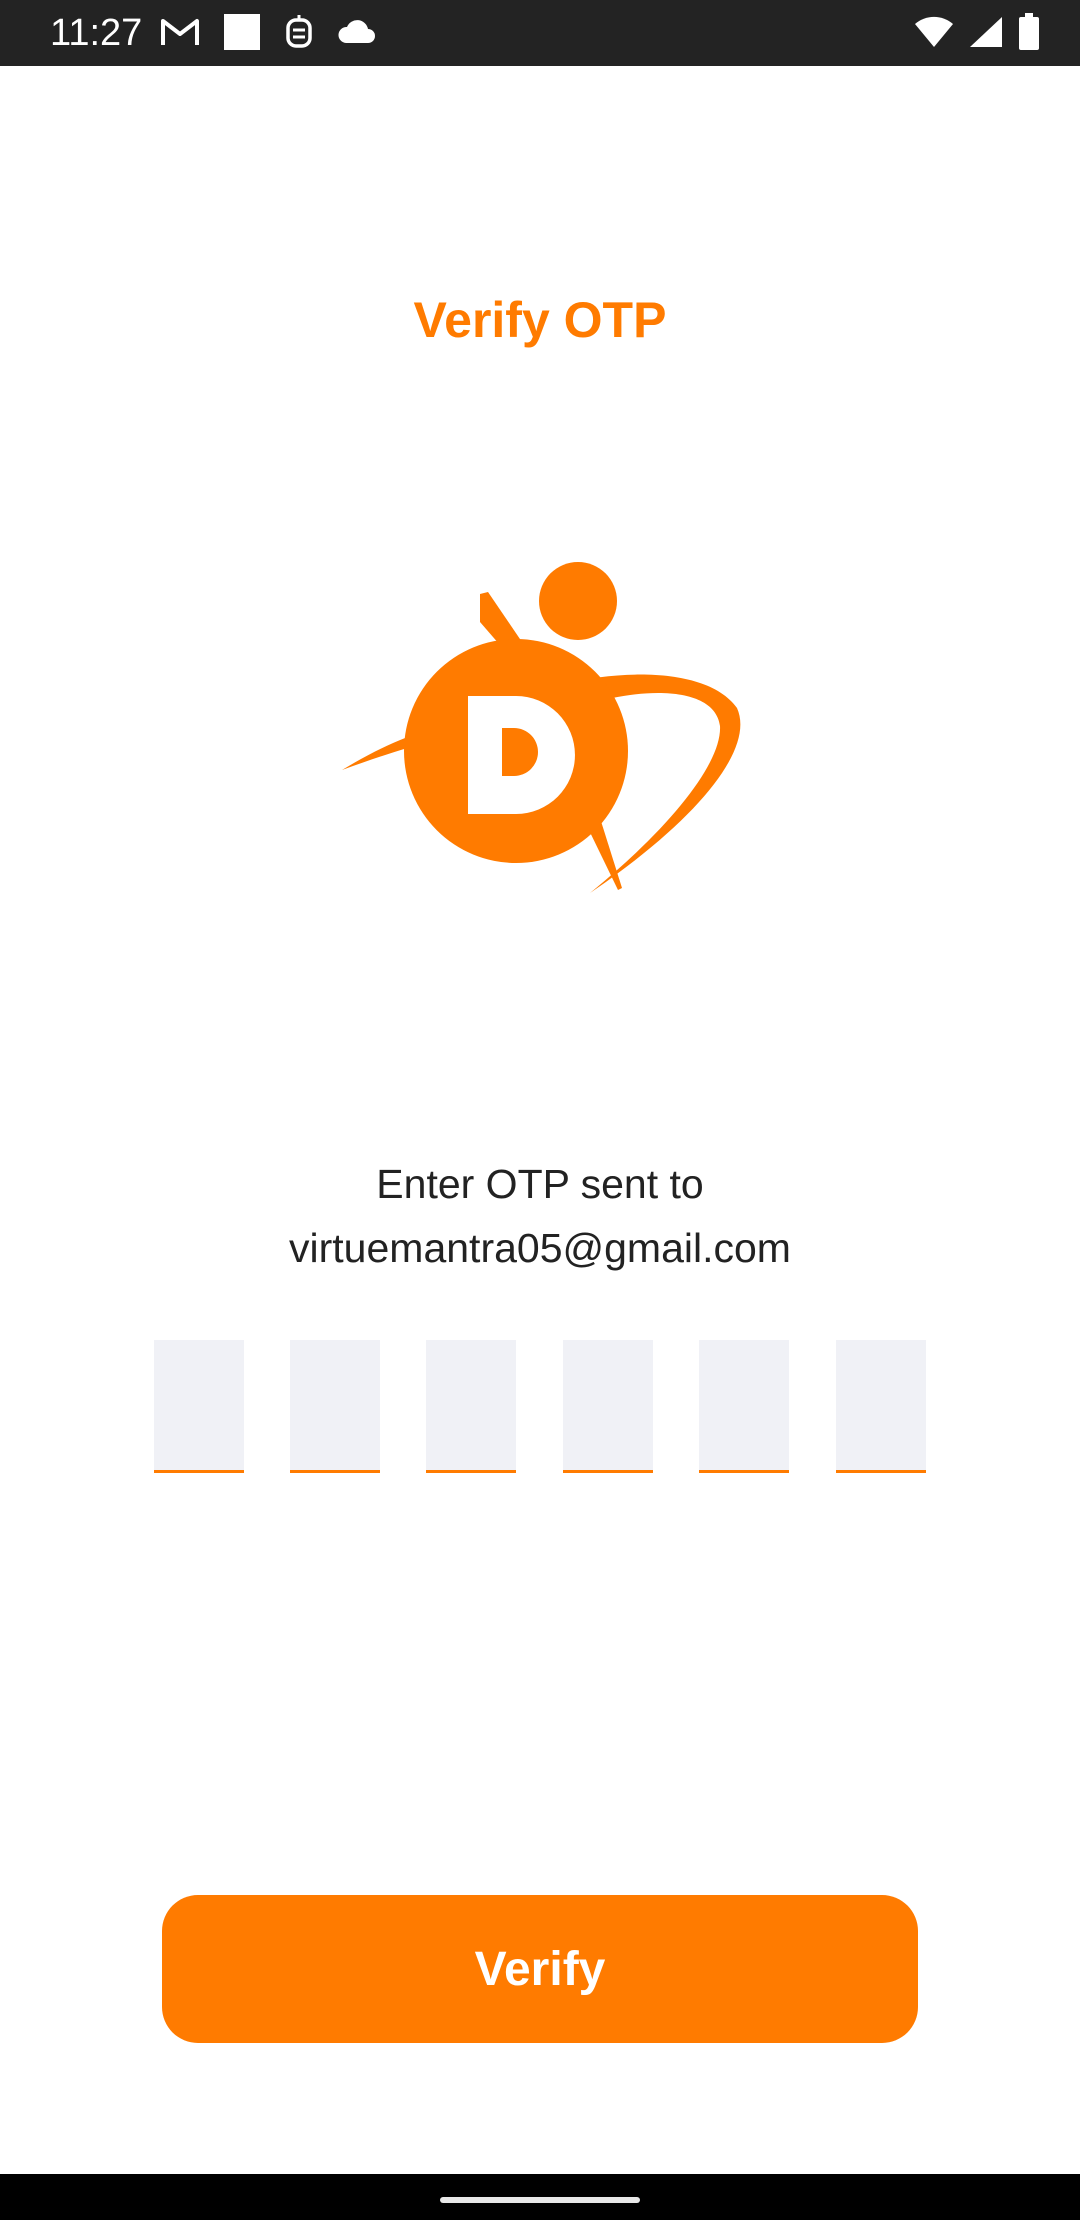 Image resolution: width=1080 pixels, height=2220 pixels. I want to click on notification-square-icon, so click(242, 34).